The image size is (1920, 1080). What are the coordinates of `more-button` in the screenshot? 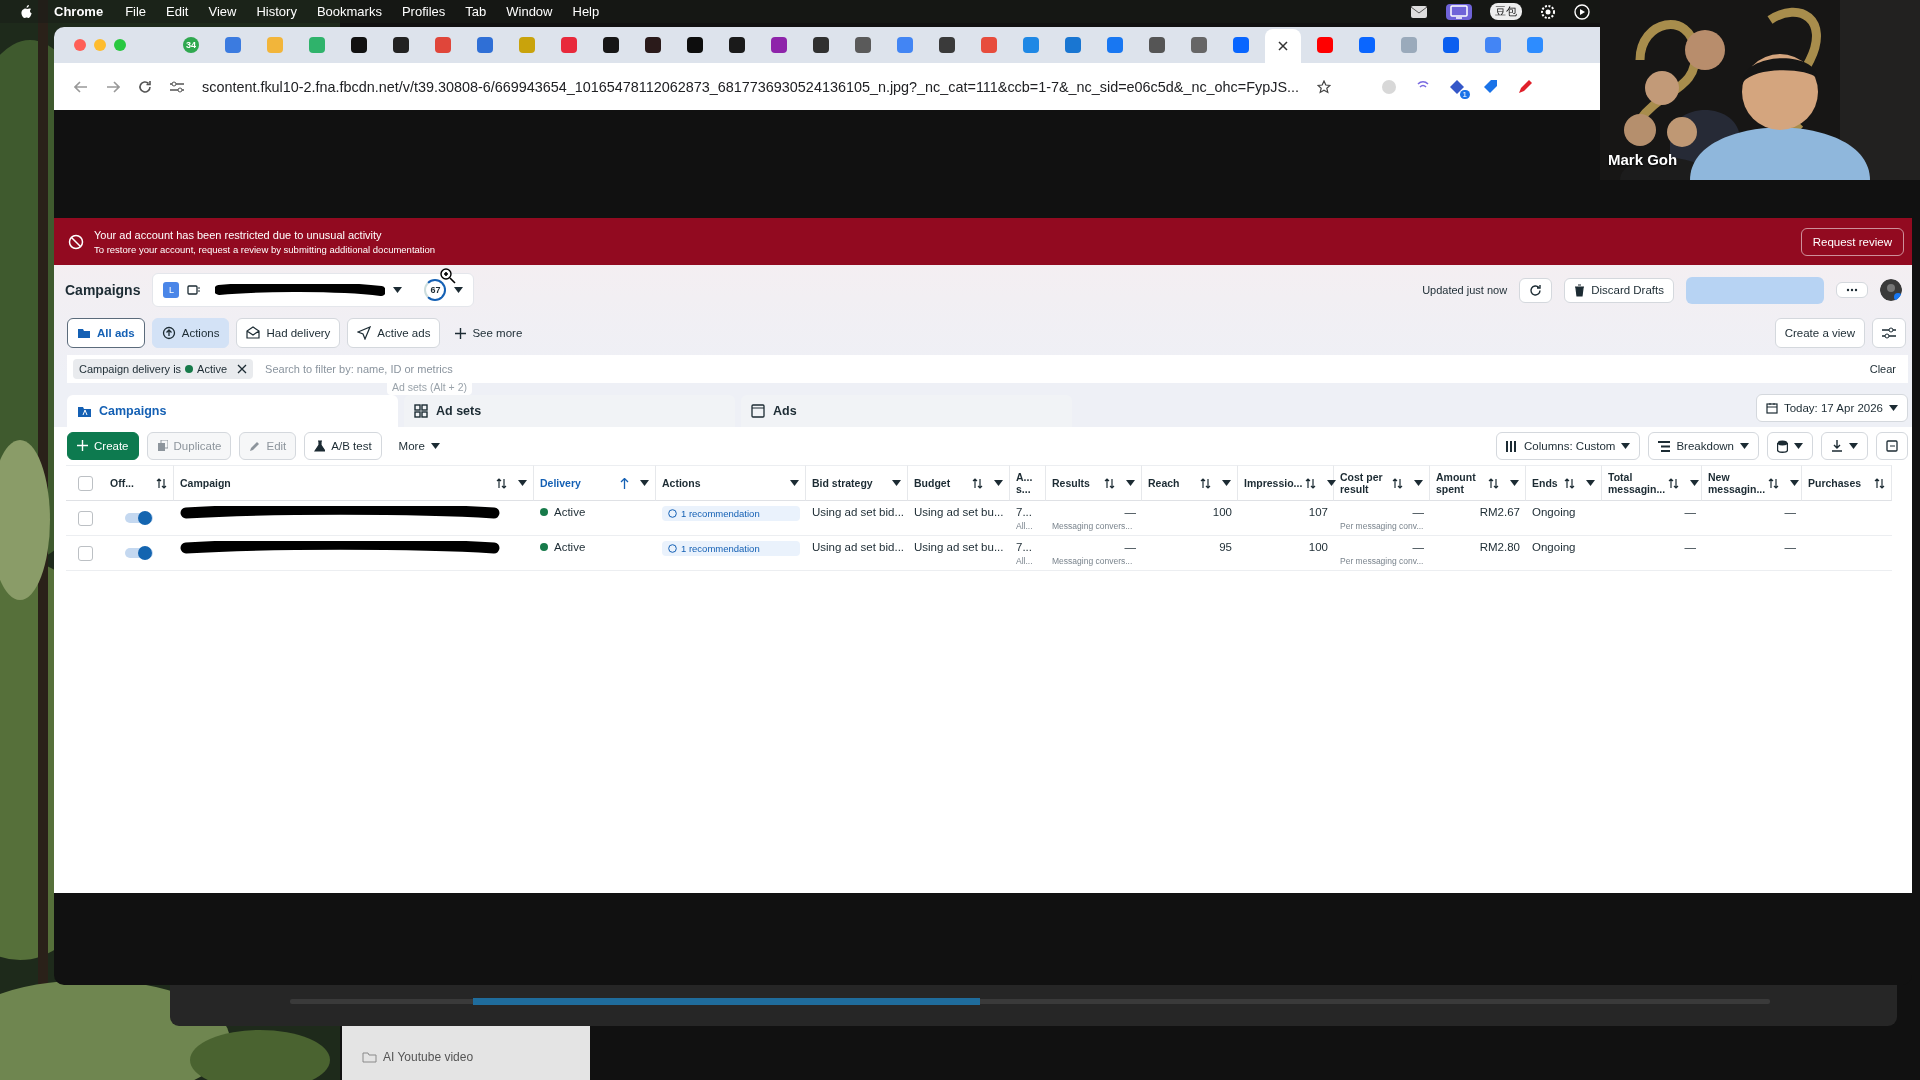 It's located at (1852, 290).